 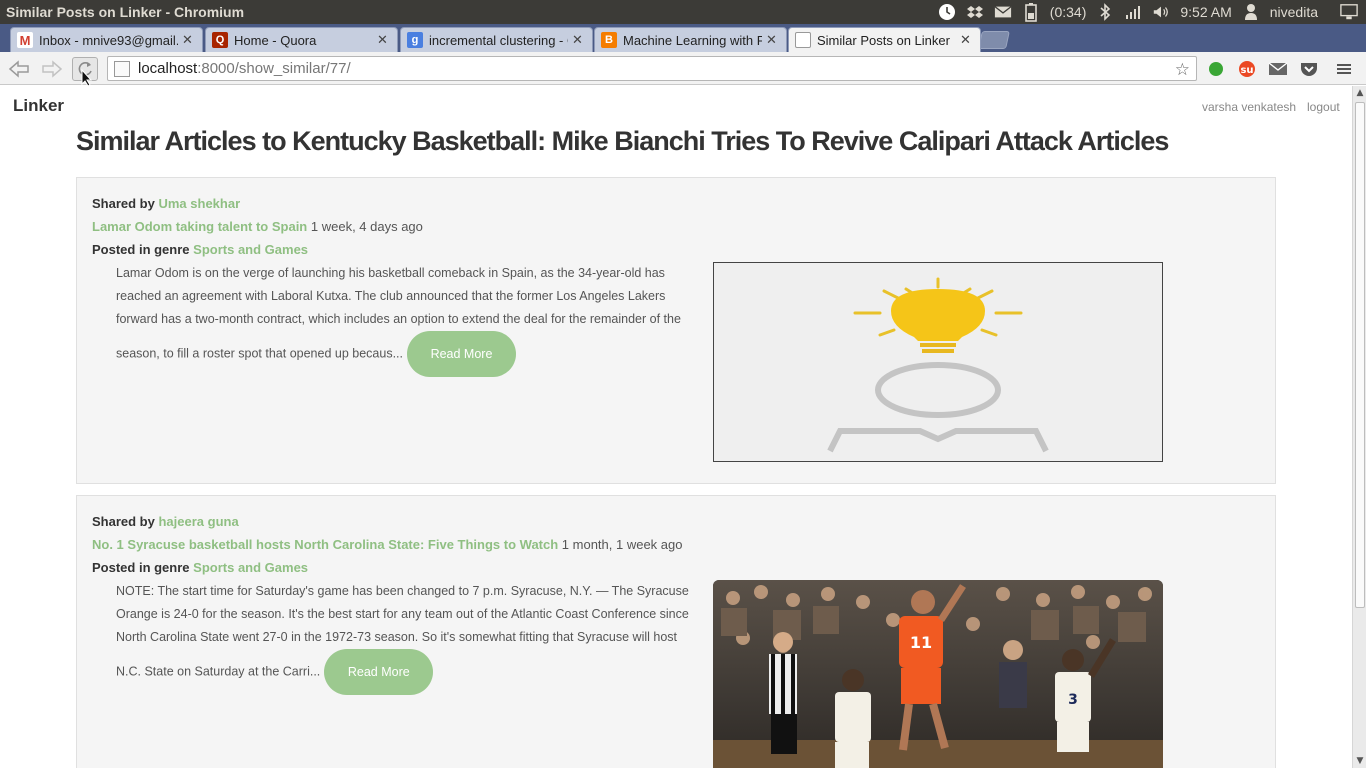 I want to click on tab-google-search: g incremental clustering - G ✕, so click(x=496, y=39).